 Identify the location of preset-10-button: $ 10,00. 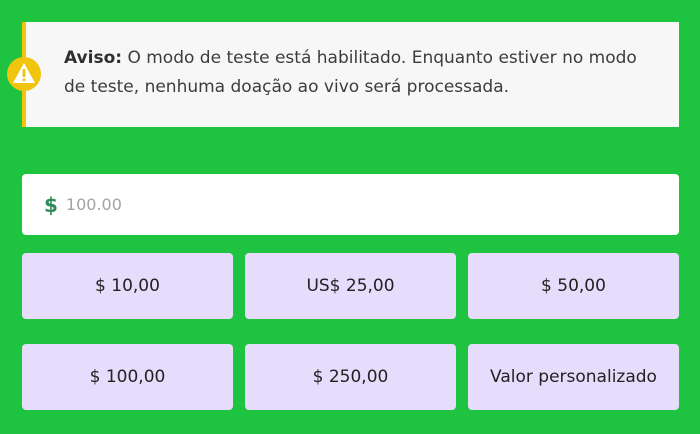
(127, 286).